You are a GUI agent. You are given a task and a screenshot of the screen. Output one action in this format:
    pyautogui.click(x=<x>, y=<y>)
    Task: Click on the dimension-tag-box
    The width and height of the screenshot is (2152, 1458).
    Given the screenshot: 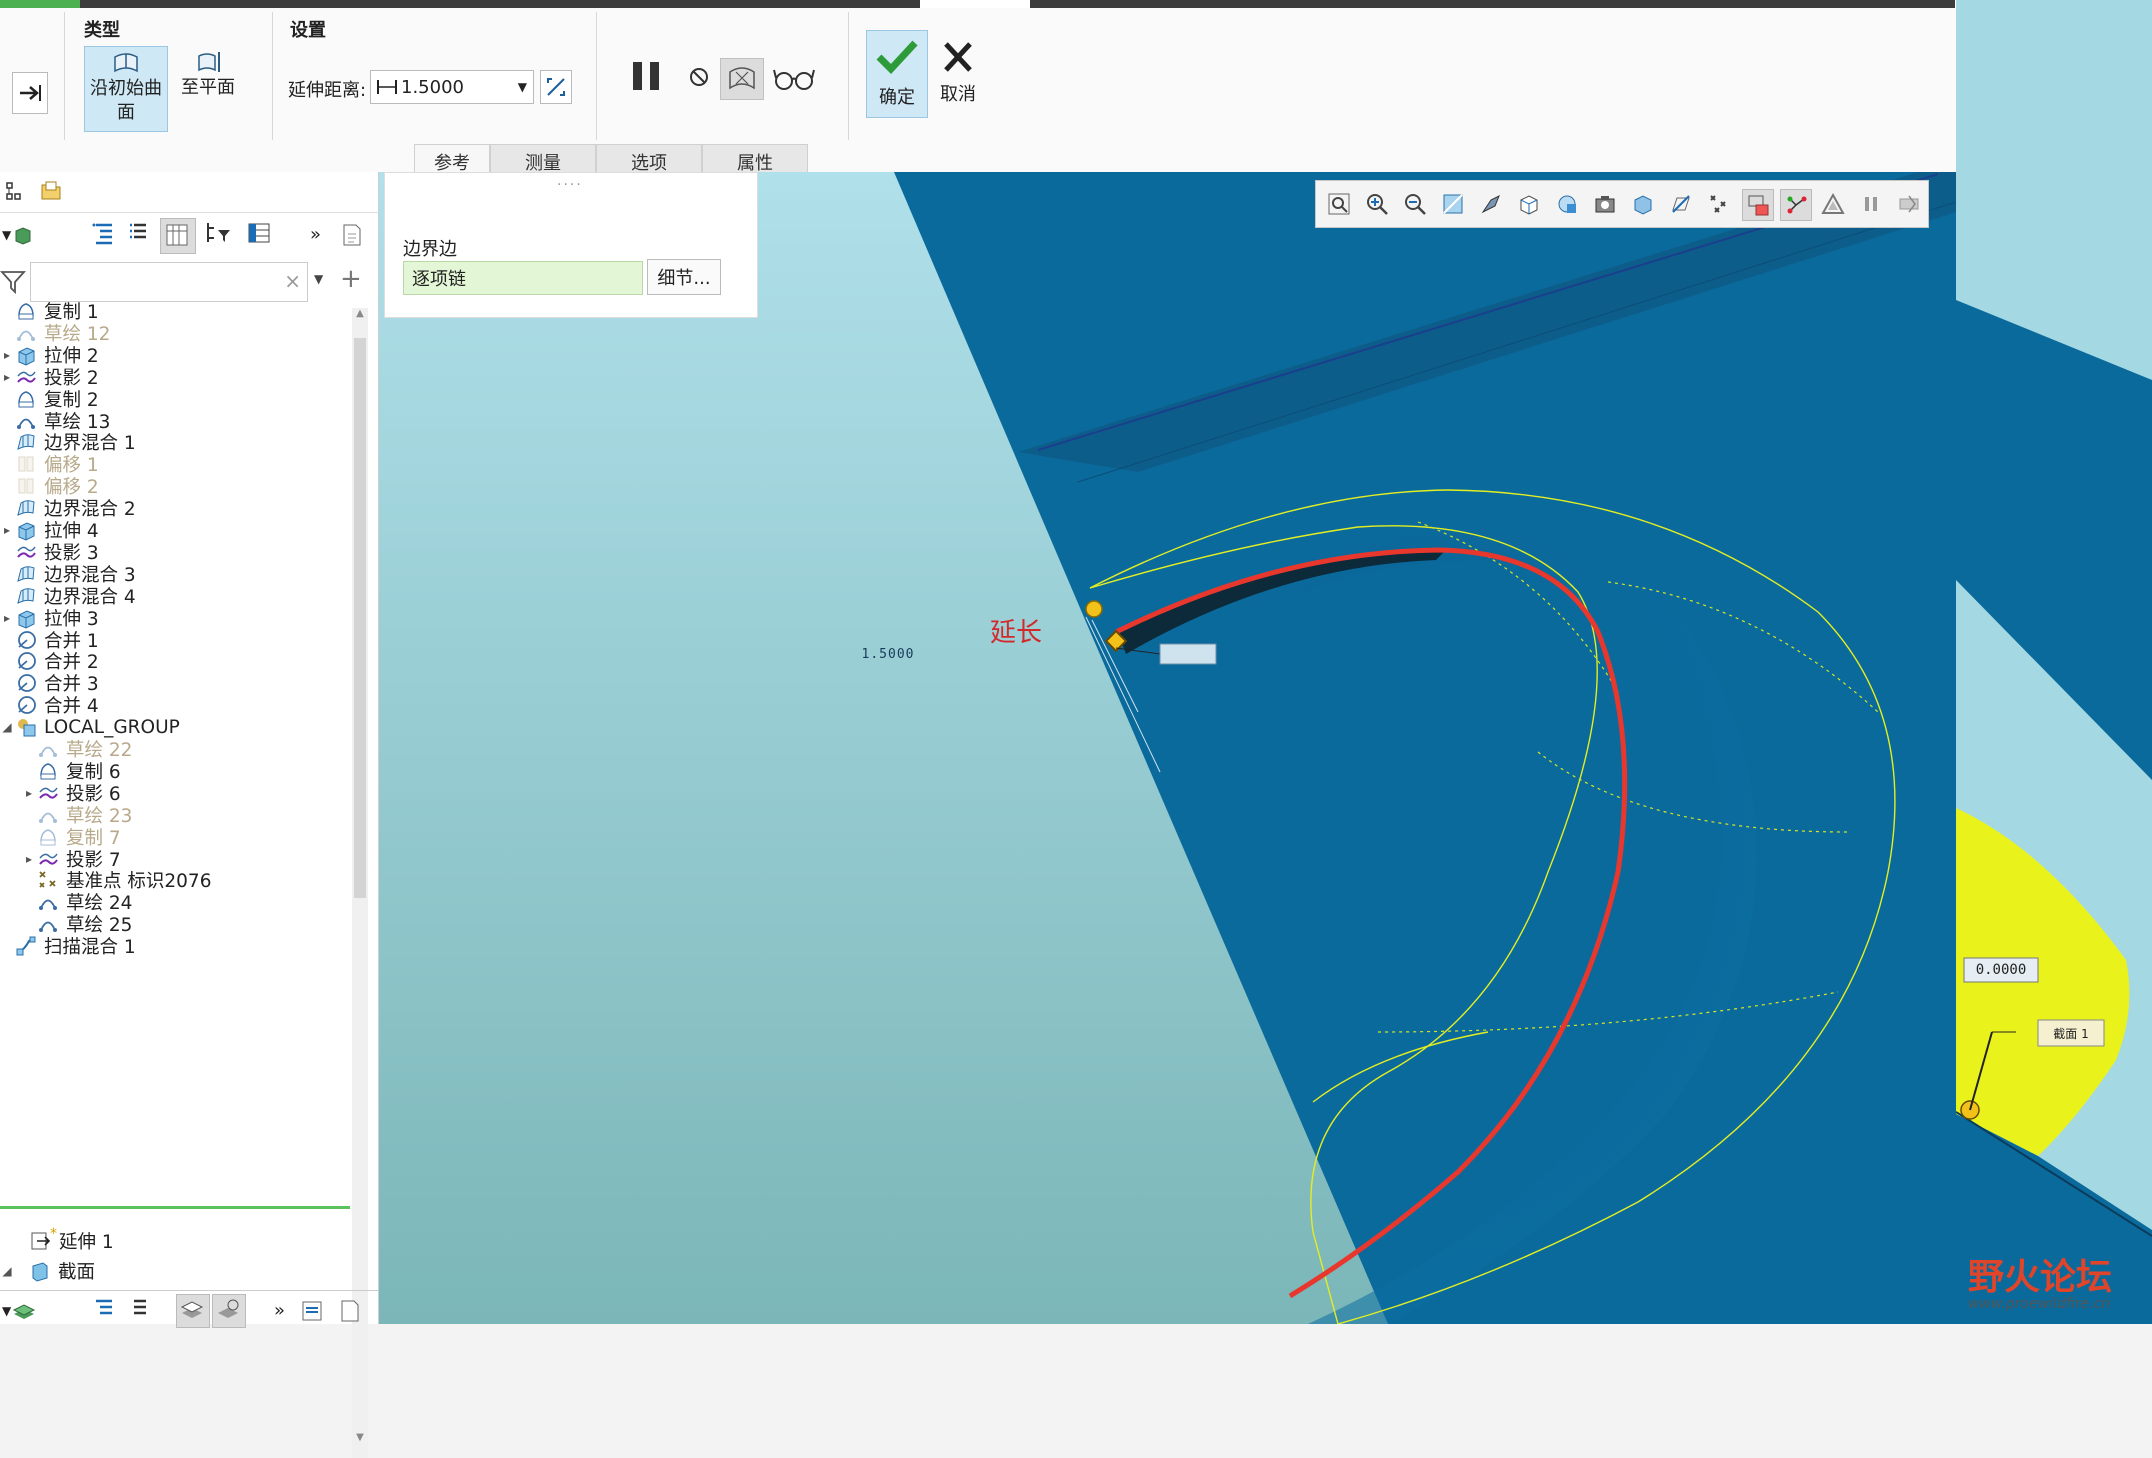 What is the action you would take?
    pyautogui.click(x=1188, y=654)
    